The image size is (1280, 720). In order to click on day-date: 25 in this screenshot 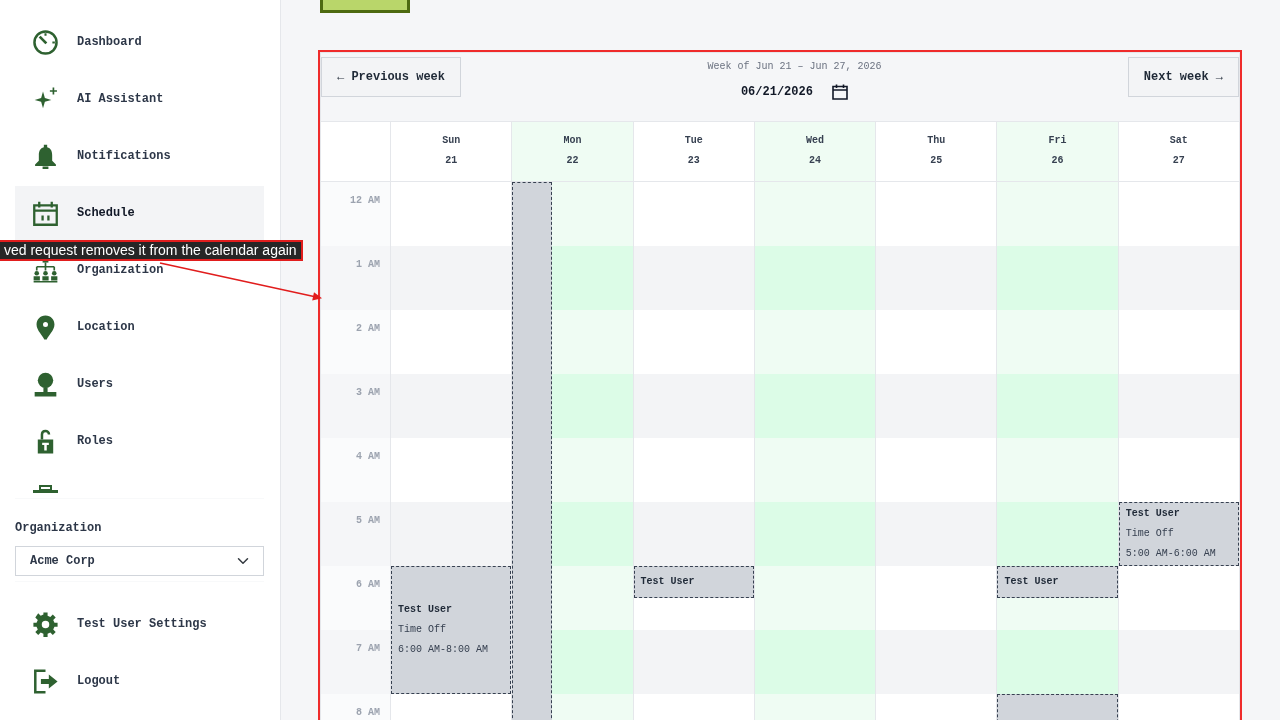, I will do `click(936, 161)`.